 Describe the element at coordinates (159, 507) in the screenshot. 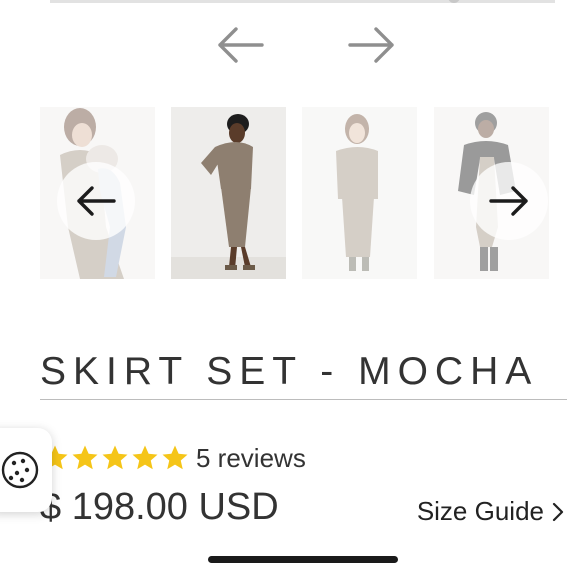

I see `product-price: $ 198.00 USD` at that location.